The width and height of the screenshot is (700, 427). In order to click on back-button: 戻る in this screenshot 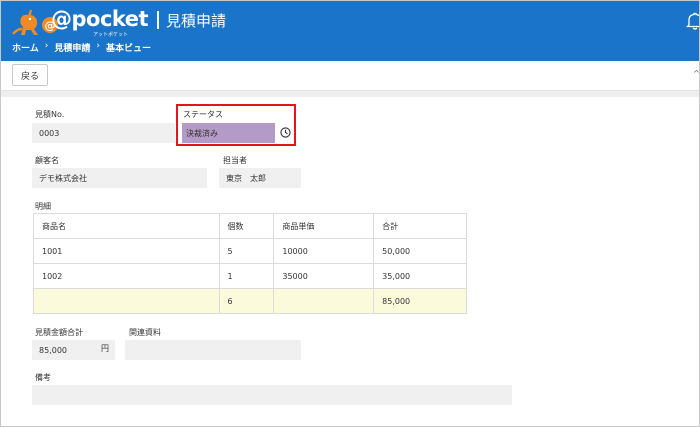, I will do `click(30, 75)`.